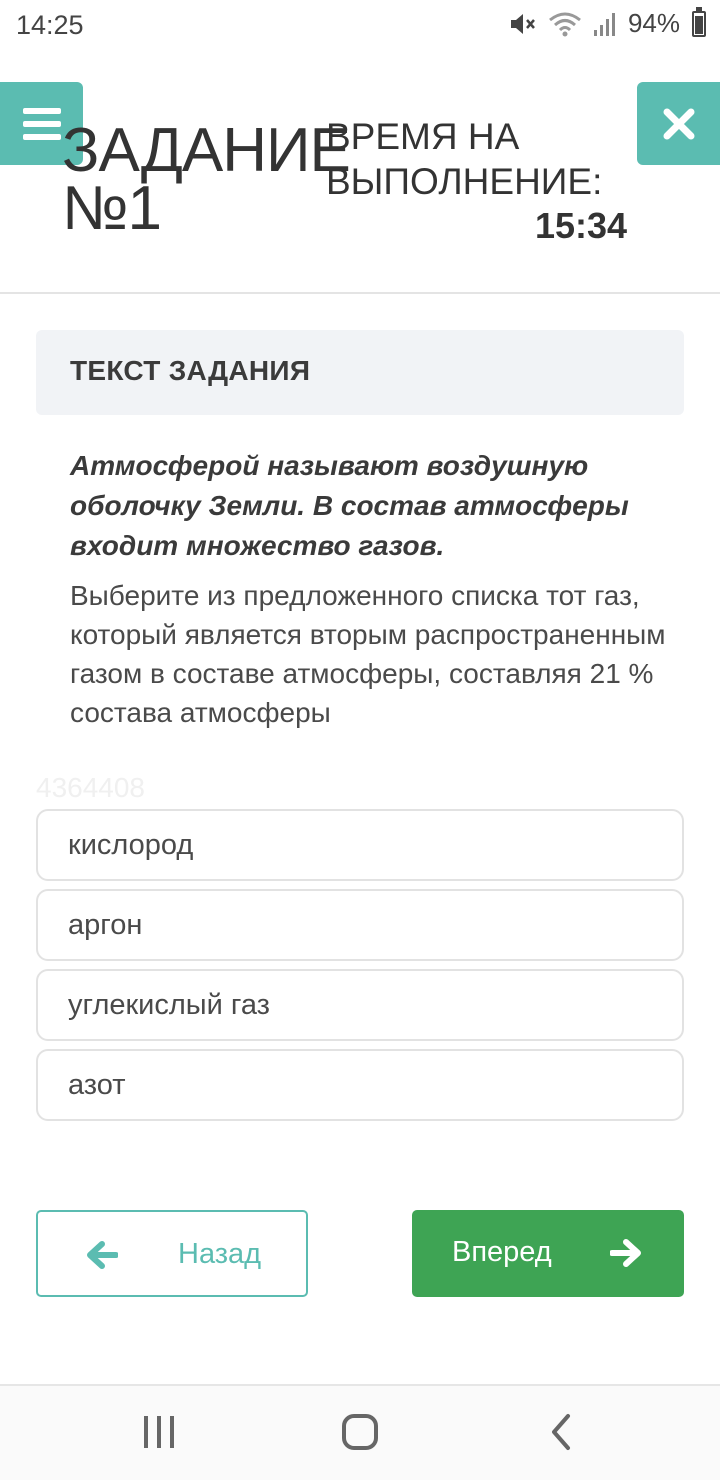 This screenshot has height=1480, width=720. What do you see at coordinates (206, 179) in the screenshot?
I see `page-title: ЗАДАНИЕ №1` at bounding box center [206, 179].